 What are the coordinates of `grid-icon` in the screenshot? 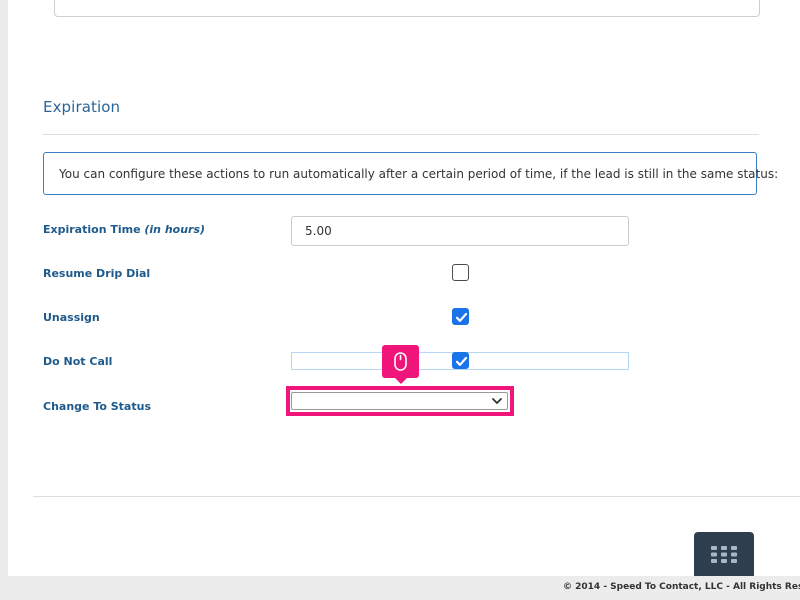 It's located at (724, 554).